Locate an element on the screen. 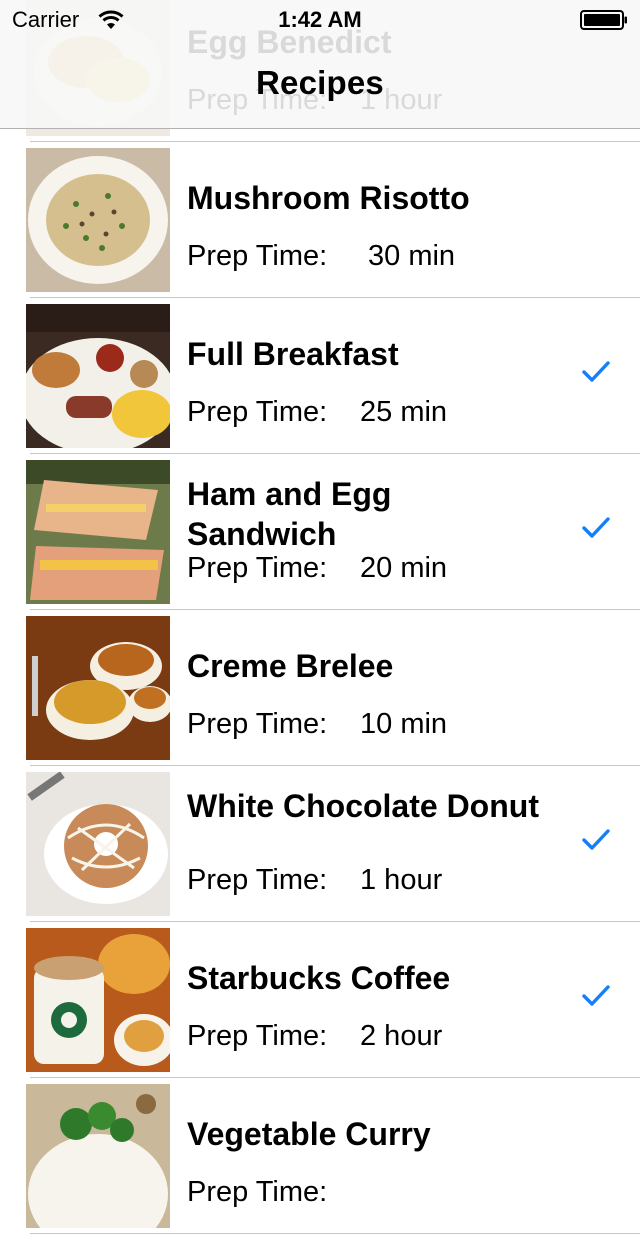 This screenshot has width=640, height=1234. recipe-name: Ham and Egg Sandwich is located at coordinates (289, 514).